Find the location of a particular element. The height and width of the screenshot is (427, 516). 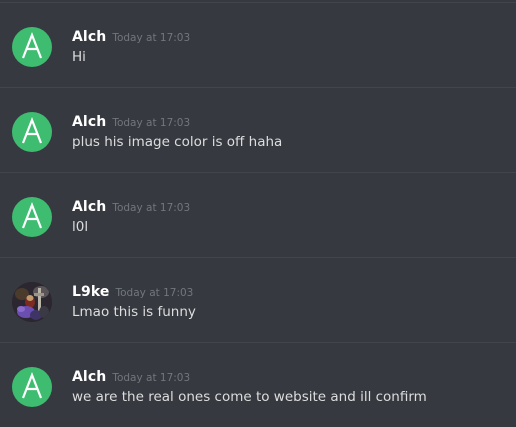

message-content: Hi is located at coordinates (79, 57).